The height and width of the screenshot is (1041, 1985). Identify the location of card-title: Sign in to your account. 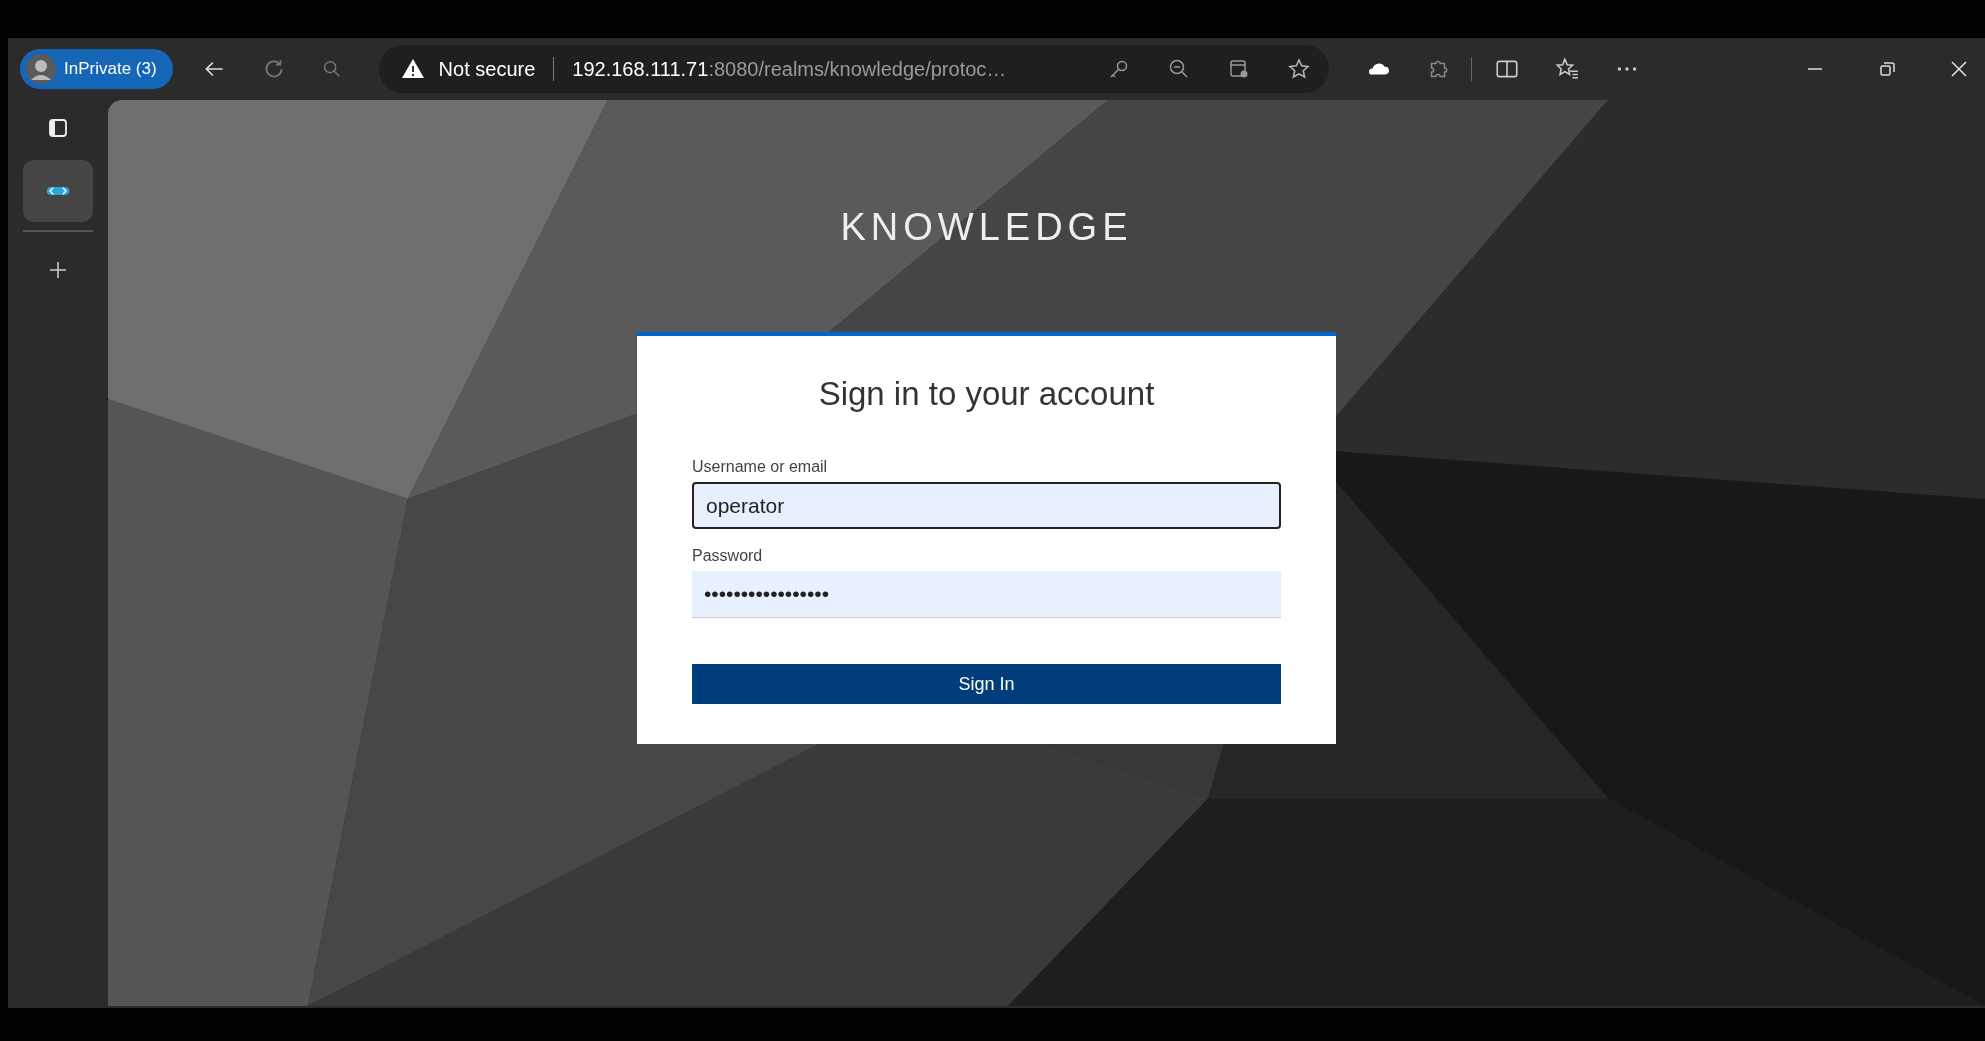
(986, 394).